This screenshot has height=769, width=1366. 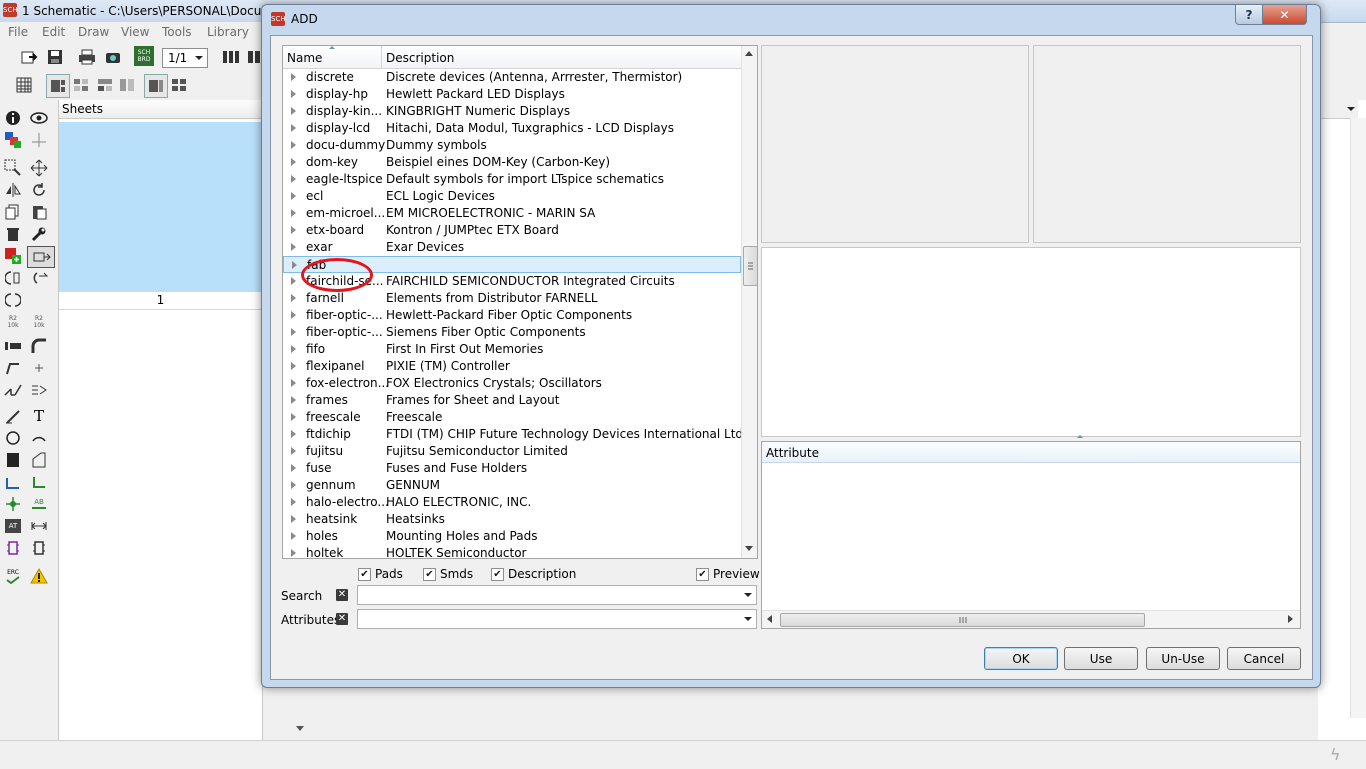 What do you see at coordinates (749, 53) in the screenshot?
I see `scroll-up-icon` at bounding box center [749, 53].